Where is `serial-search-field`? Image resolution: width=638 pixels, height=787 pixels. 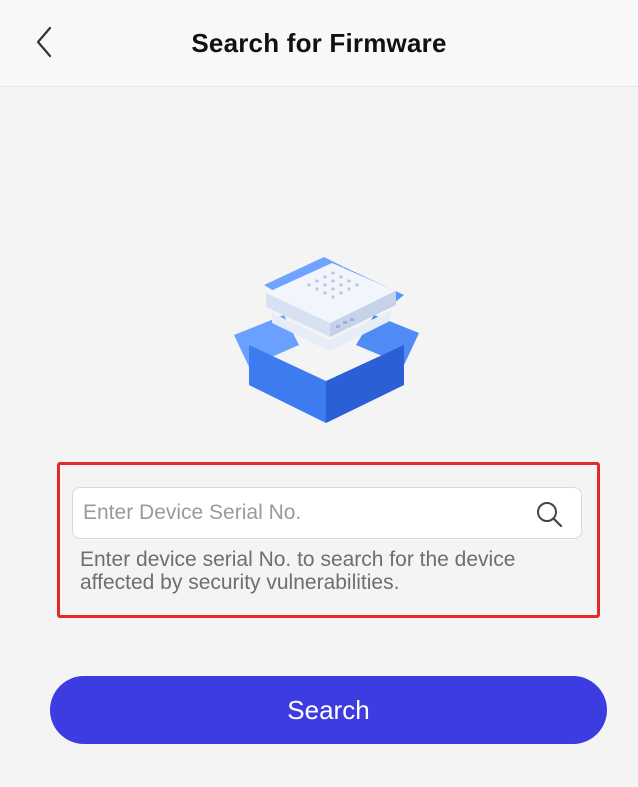
serial-search-field is located at coordinates (327, 513).